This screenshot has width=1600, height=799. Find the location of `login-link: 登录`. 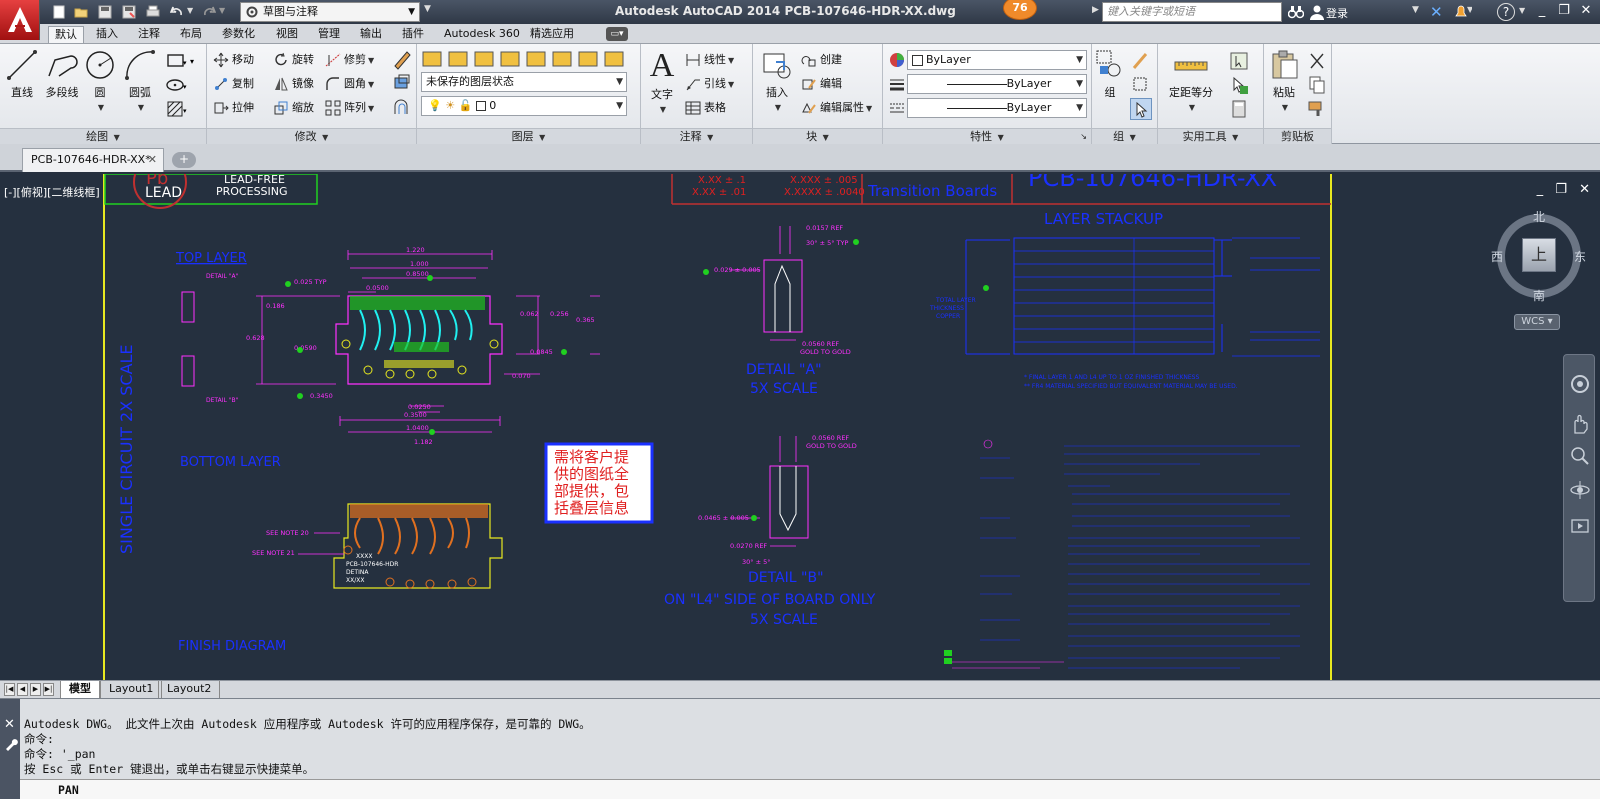

login-link: 登录 is located at coordinates (1337, 13).